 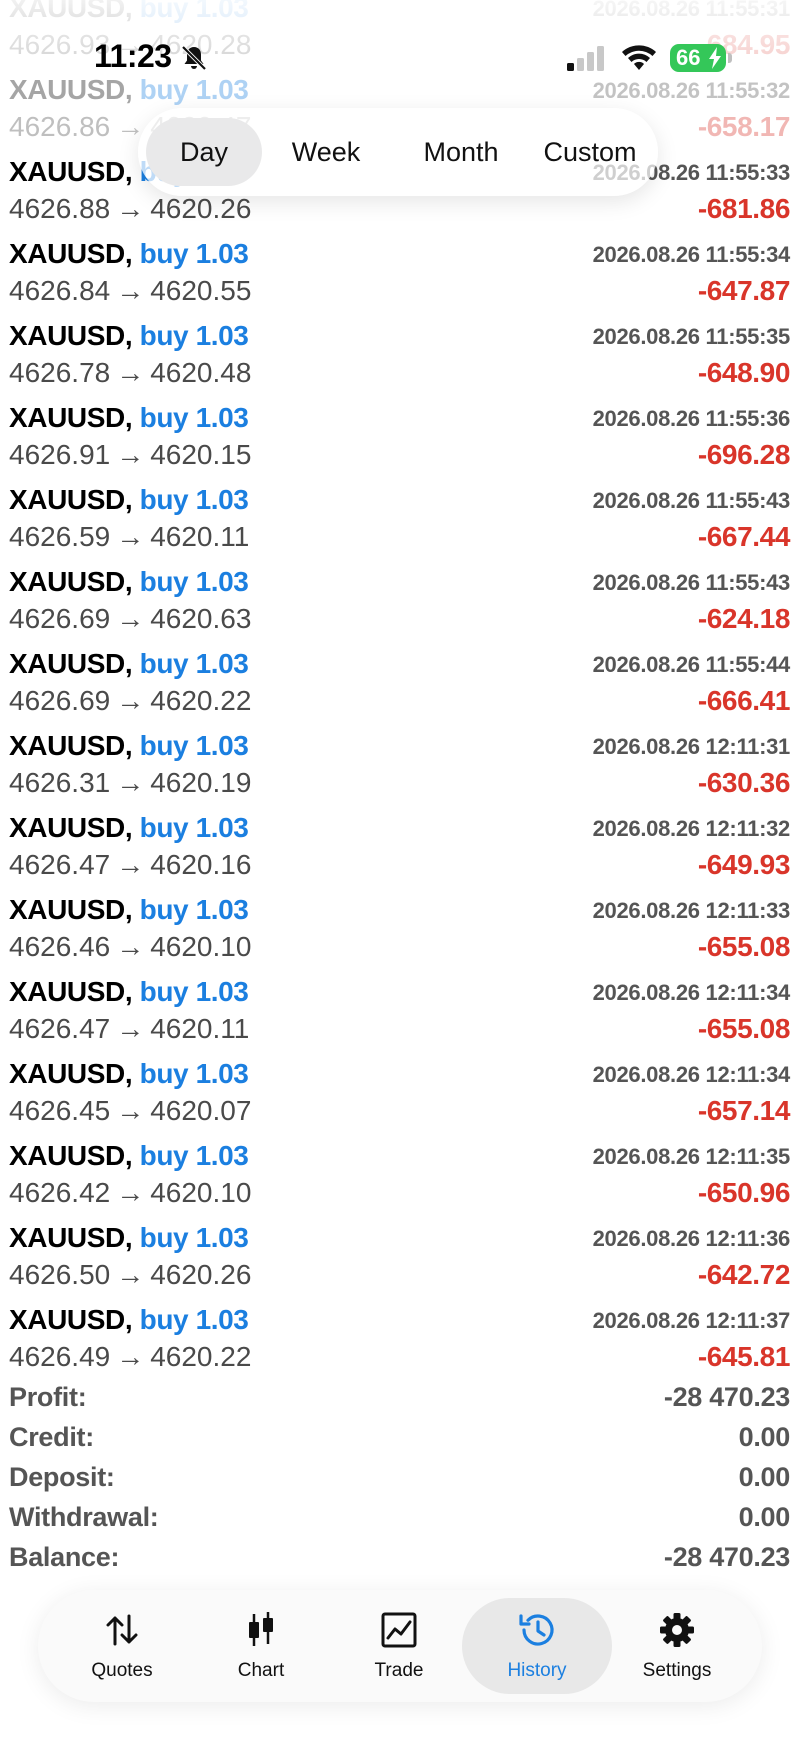 What do you see at coordinates (744, 1192) in the screenshot?
I see `trade-profit: -650.96` at bounding box center [744, 1192].